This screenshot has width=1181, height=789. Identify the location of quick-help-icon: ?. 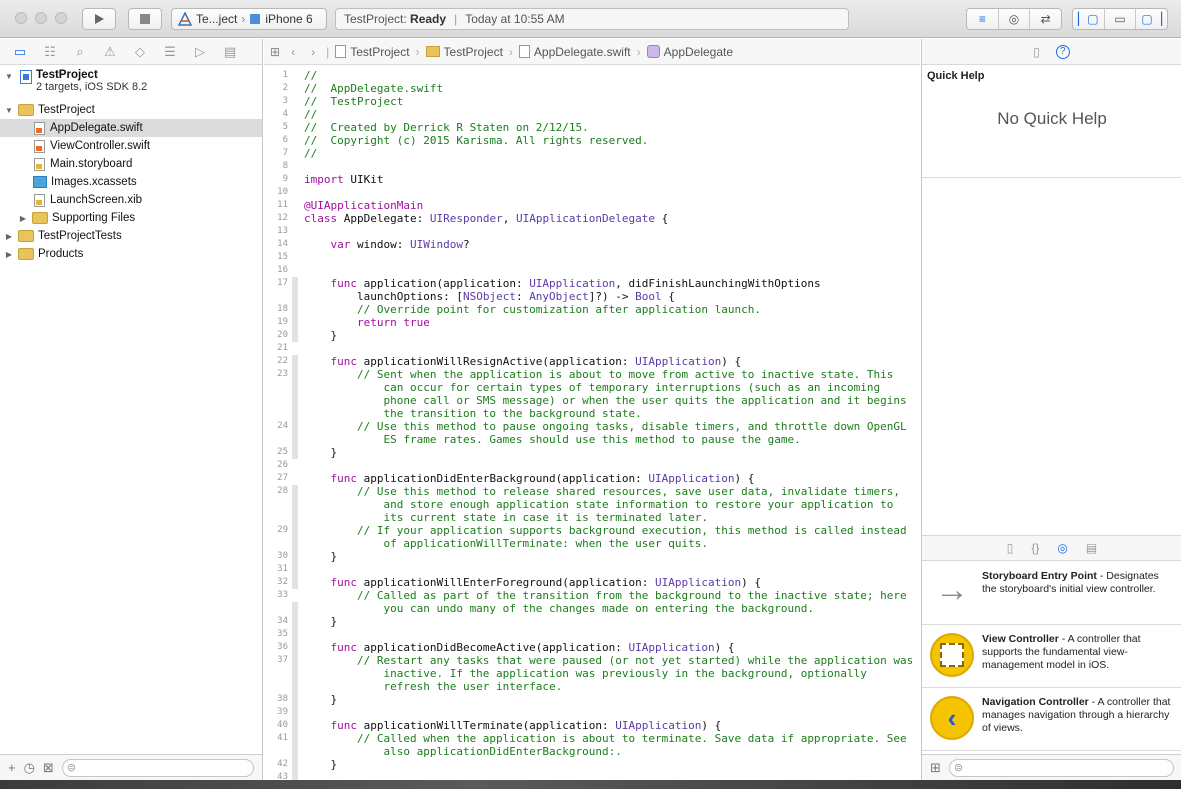
(1062, 51).